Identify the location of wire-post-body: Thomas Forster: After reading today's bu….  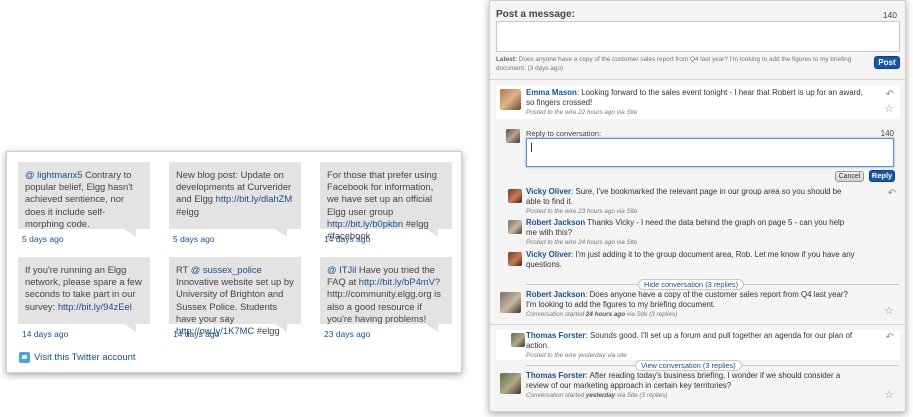
(691, 385).